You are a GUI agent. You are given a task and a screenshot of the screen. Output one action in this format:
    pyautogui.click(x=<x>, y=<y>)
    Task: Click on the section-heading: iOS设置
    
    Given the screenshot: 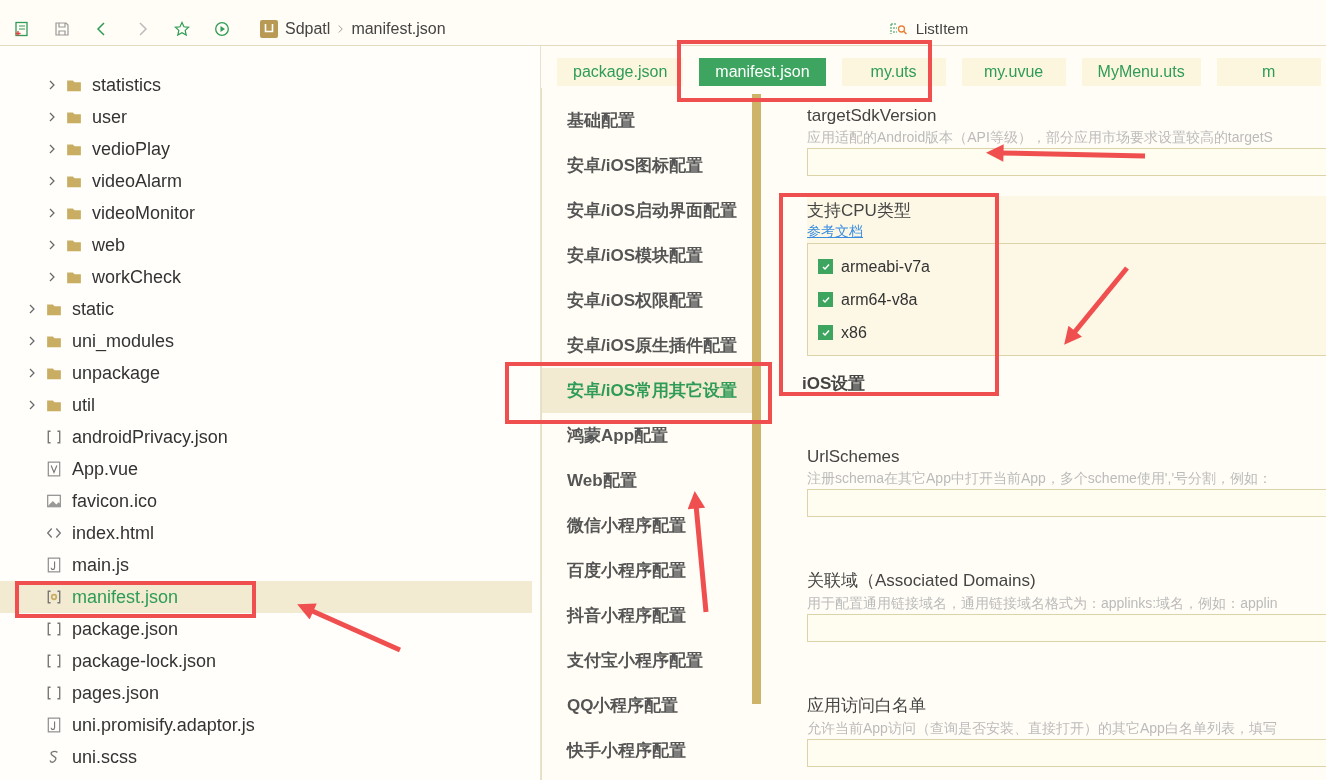 What is the action you would take?
    pyautogui.click(x=834, y=384)
    